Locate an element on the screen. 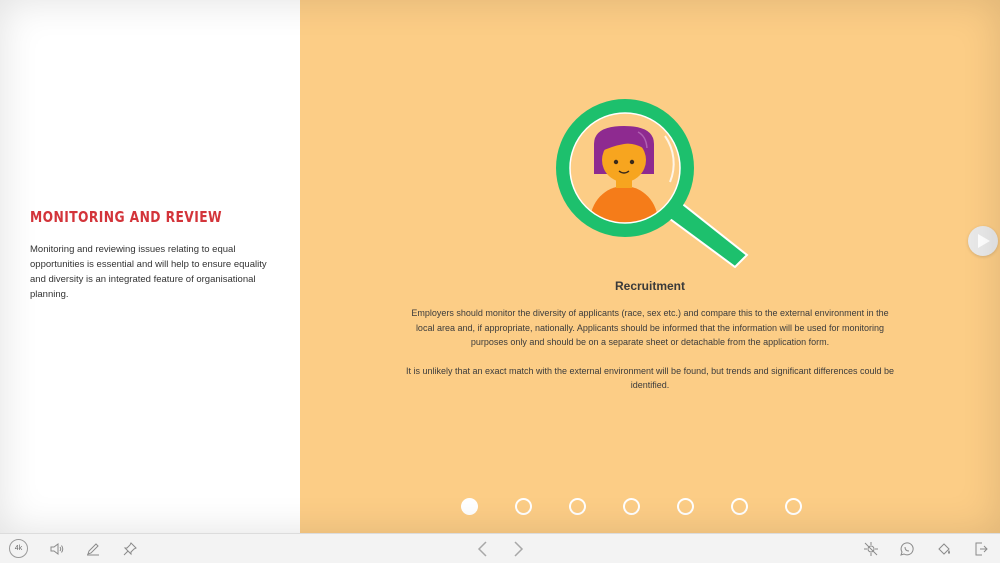 This screenshot has width=1000, height=563. no-animation-icon is located at coordinates (871, 549).